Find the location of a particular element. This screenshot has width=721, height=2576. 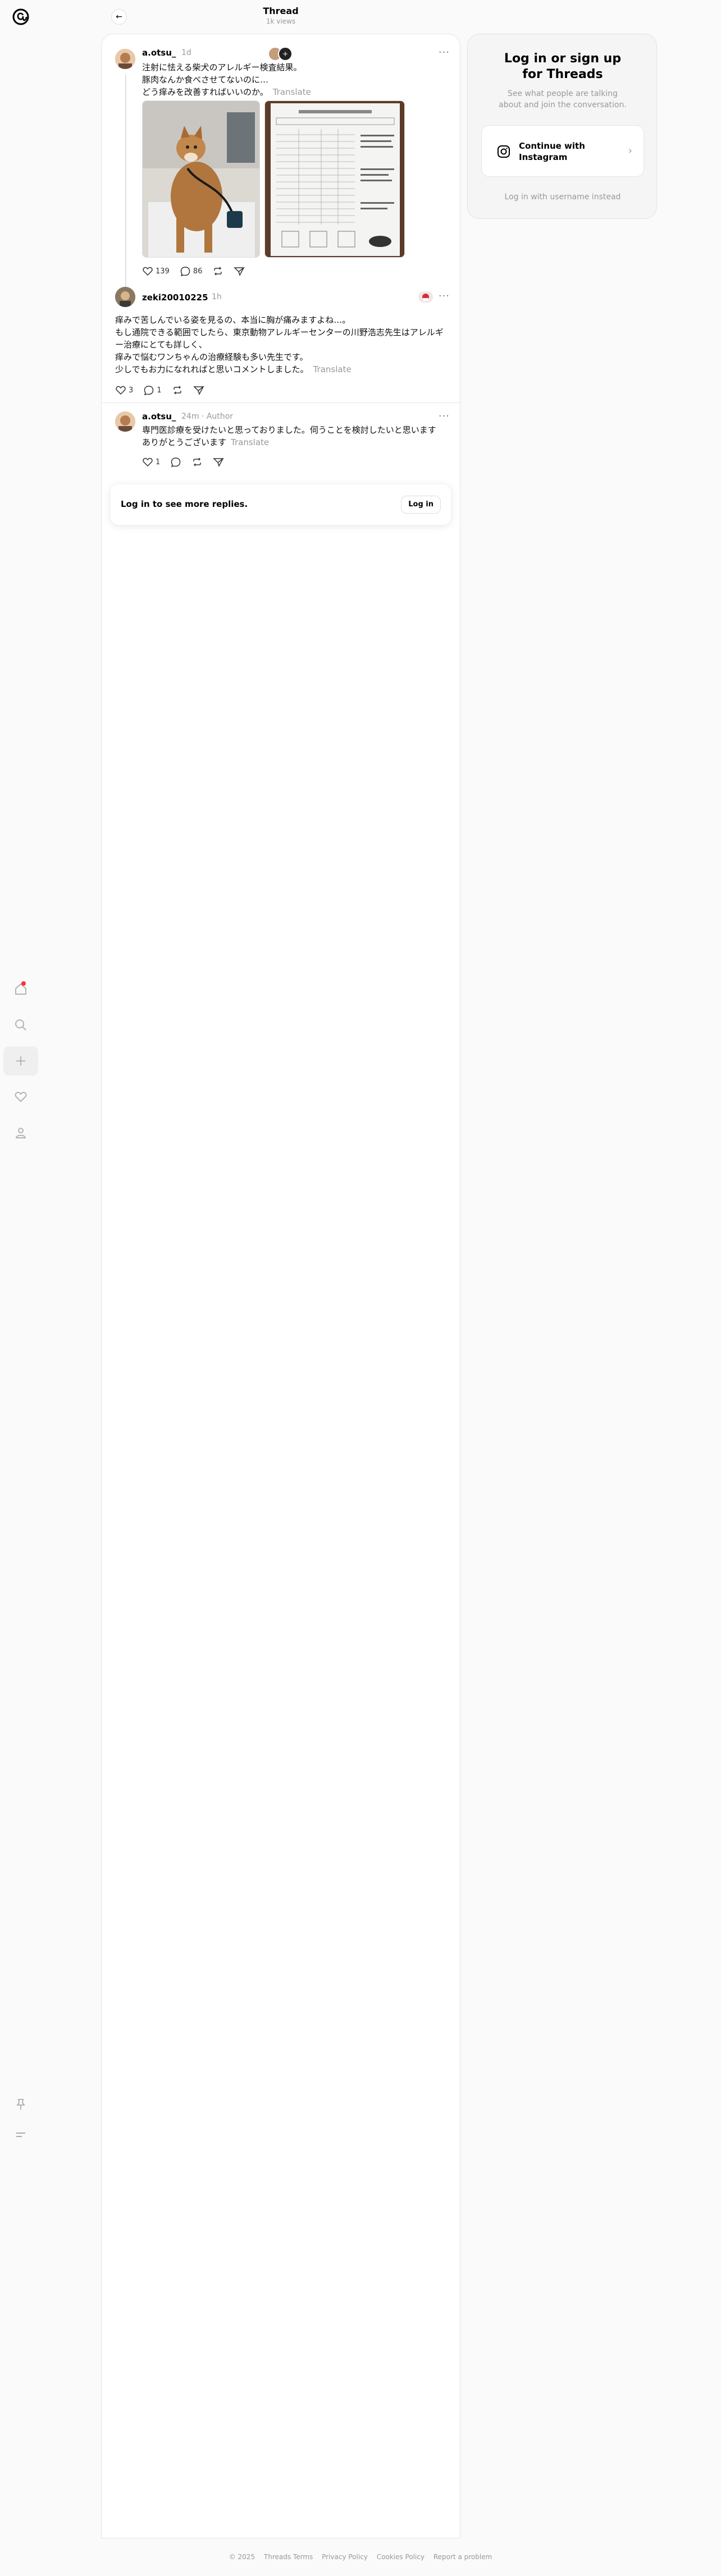

post-text-line: ー治療にとても詳しく、 is located at coordinates (161, 345).